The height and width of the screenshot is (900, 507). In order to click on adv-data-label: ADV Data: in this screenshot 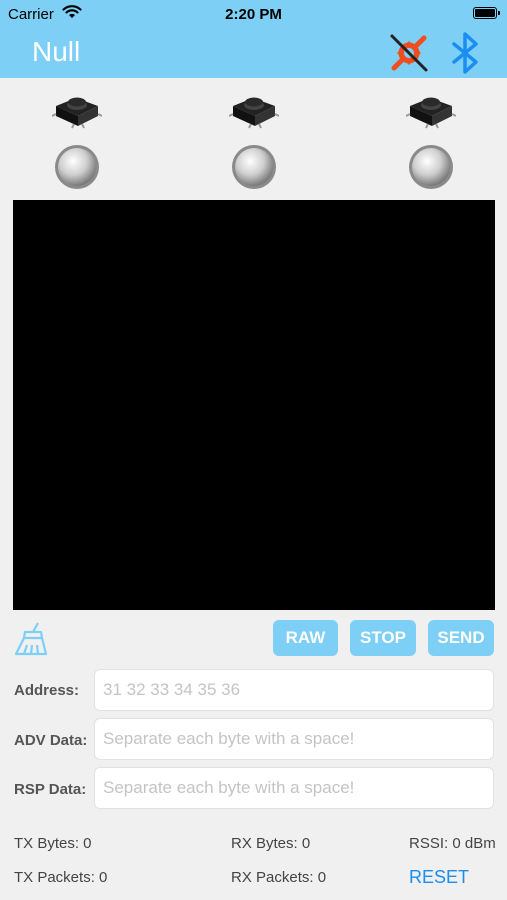, I will do `click(51, 740)`.